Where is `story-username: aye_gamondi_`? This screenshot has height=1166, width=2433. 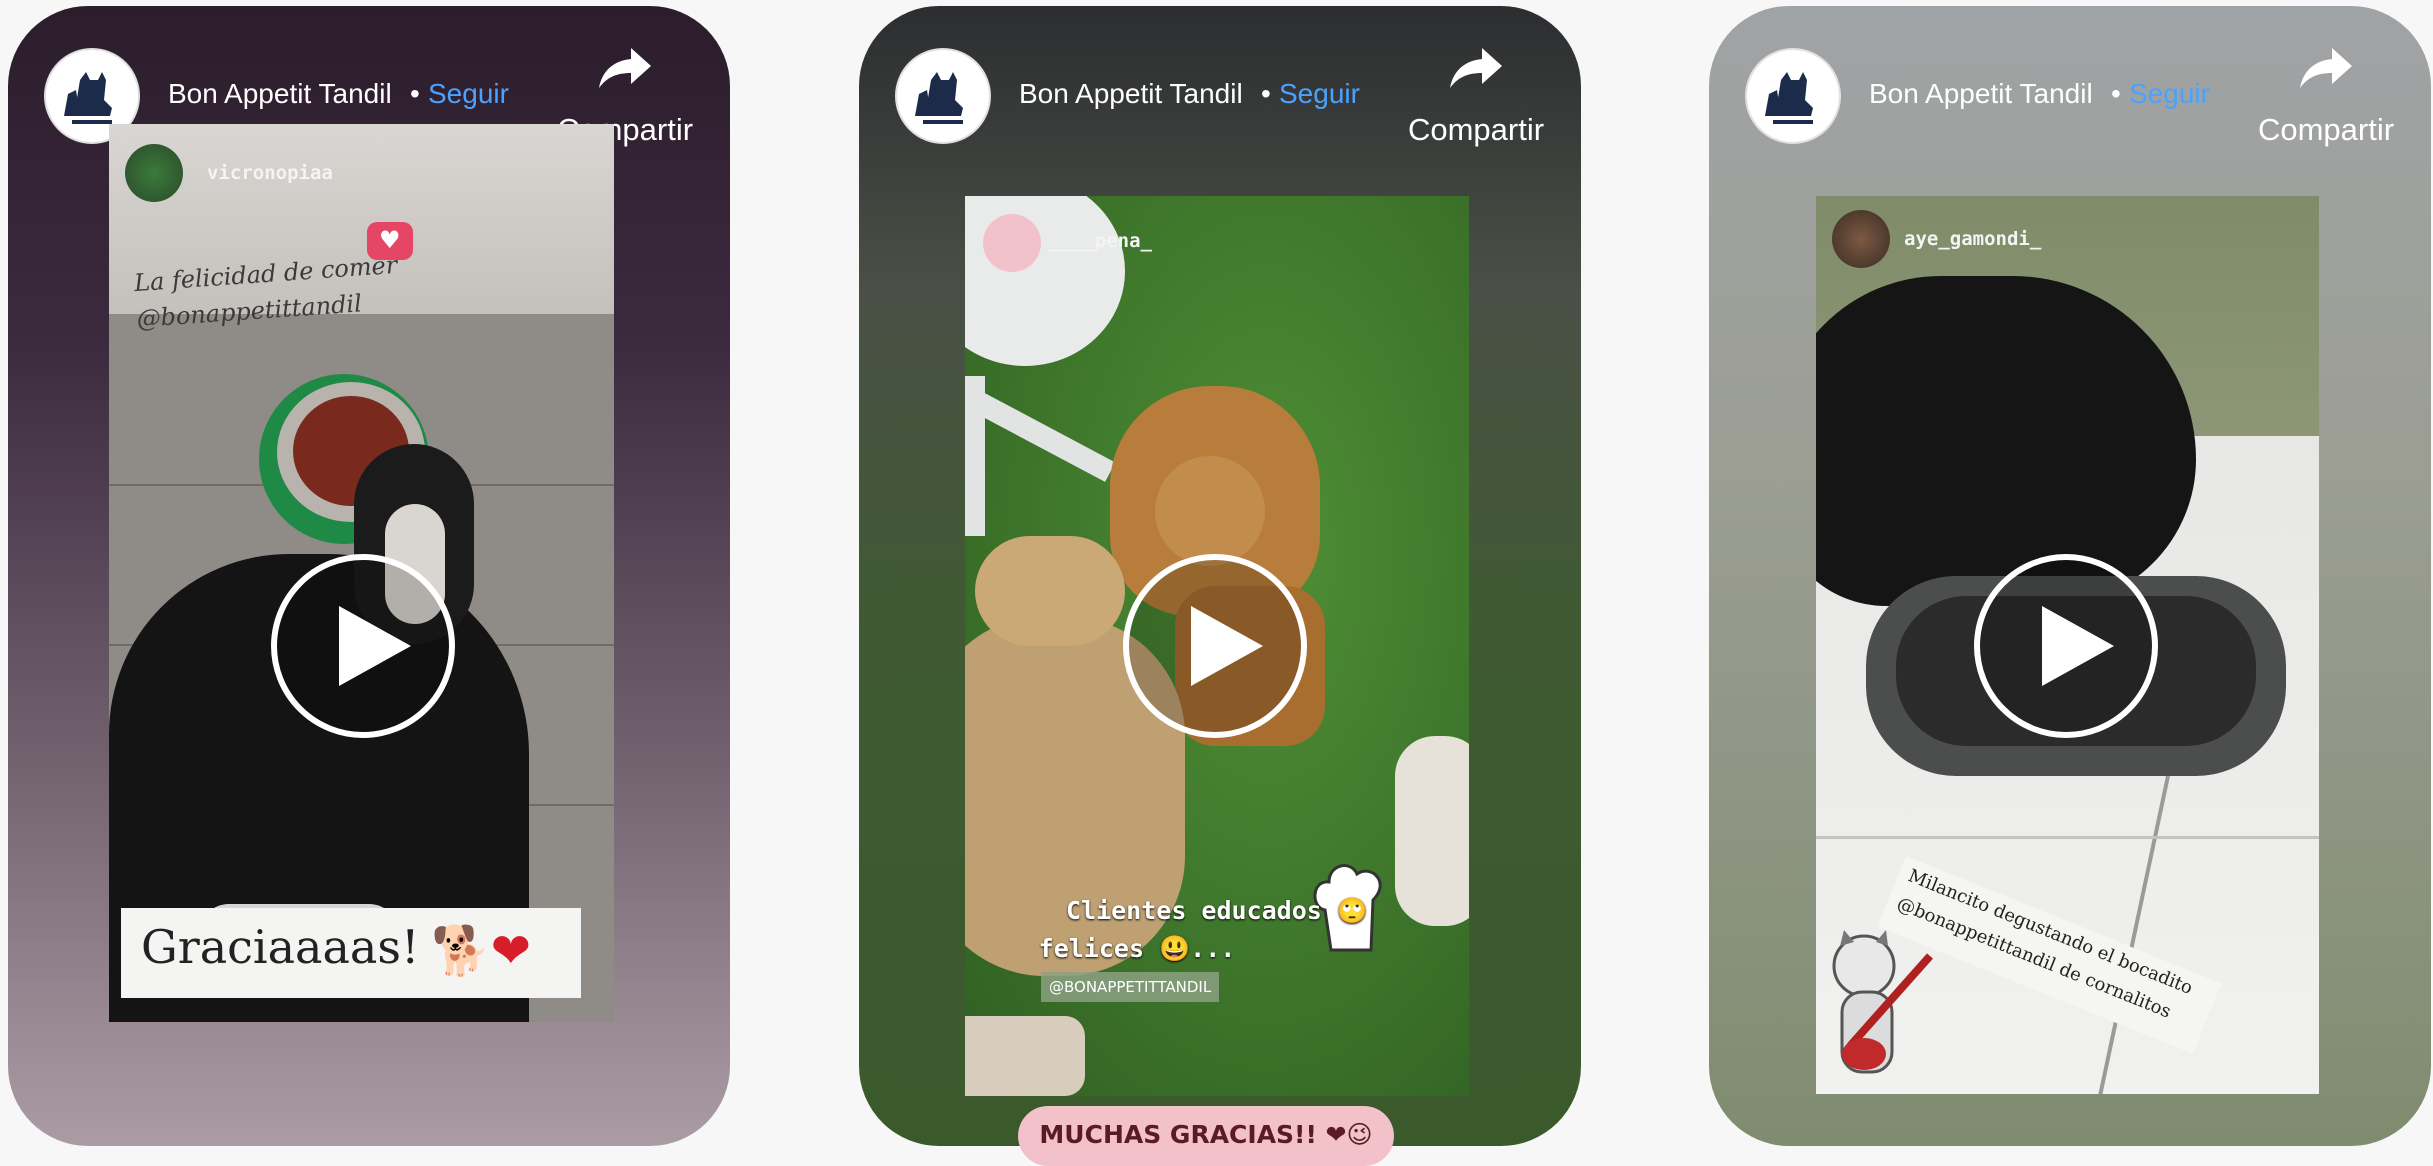
story-username: aye_gamondi_ is located at coordinates (1973, 239).